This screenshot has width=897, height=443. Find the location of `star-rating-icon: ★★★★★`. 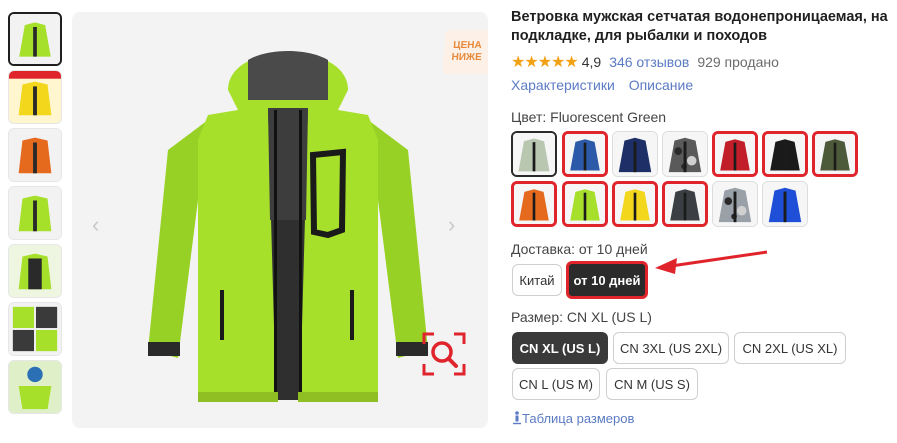

star-rating-icon: ★★★★★ is located at coordinates (545, 62).